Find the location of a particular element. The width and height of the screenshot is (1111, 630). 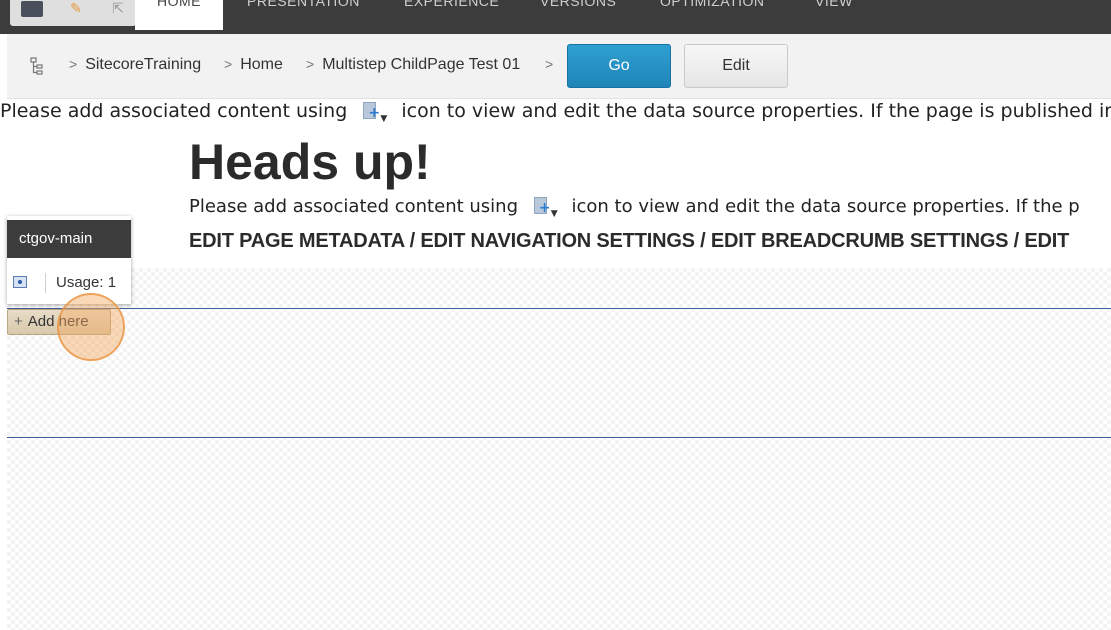

page-title: Heads up! is located at coordinates (310, 162).